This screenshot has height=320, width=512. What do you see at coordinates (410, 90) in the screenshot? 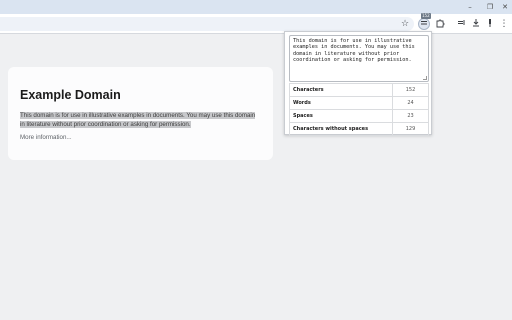
I see `stat-value: 152` at bounding box center [410, 90].